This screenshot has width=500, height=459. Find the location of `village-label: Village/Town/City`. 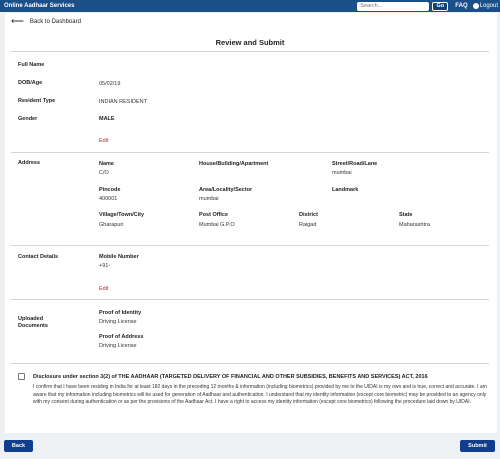

village-label: Village/Town/City is located at coordinates (122, 215).